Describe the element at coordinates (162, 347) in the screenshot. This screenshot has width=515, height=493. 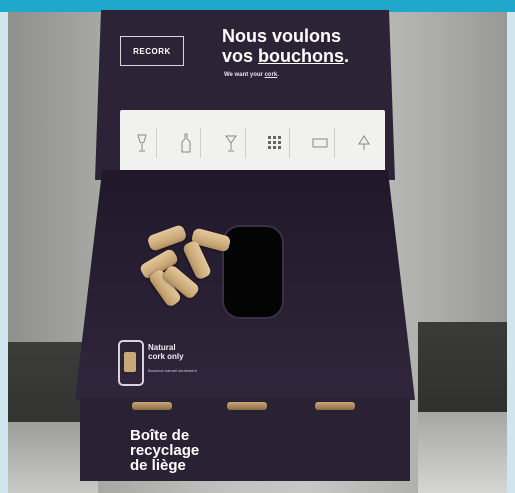
I see `natural-label-line-1: Natural` at that location.